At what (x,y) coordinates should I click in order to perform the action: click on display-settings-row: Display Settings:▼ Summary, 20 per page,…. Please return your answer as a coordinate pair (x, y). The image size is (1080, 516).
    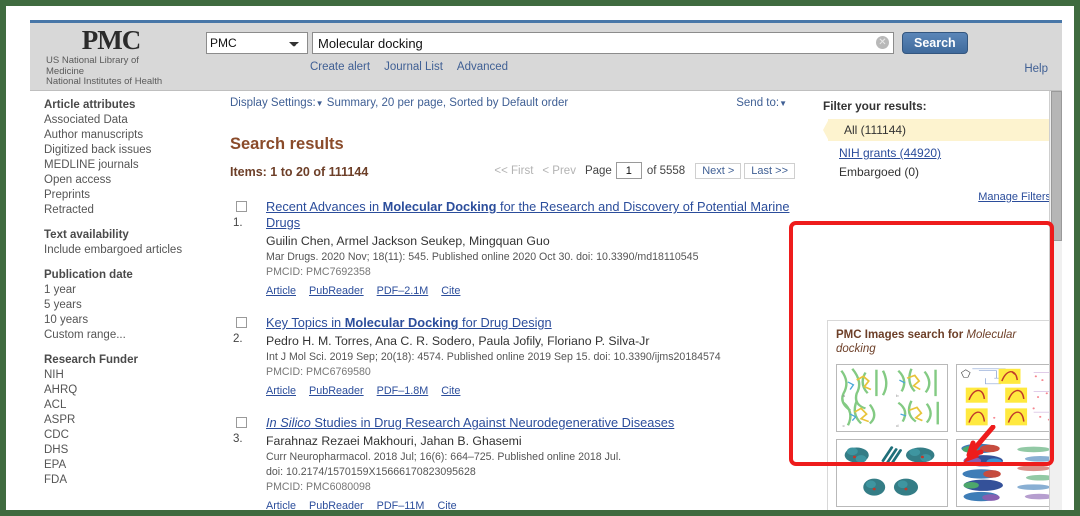
    Looking at the image, I should click on (522, 106).